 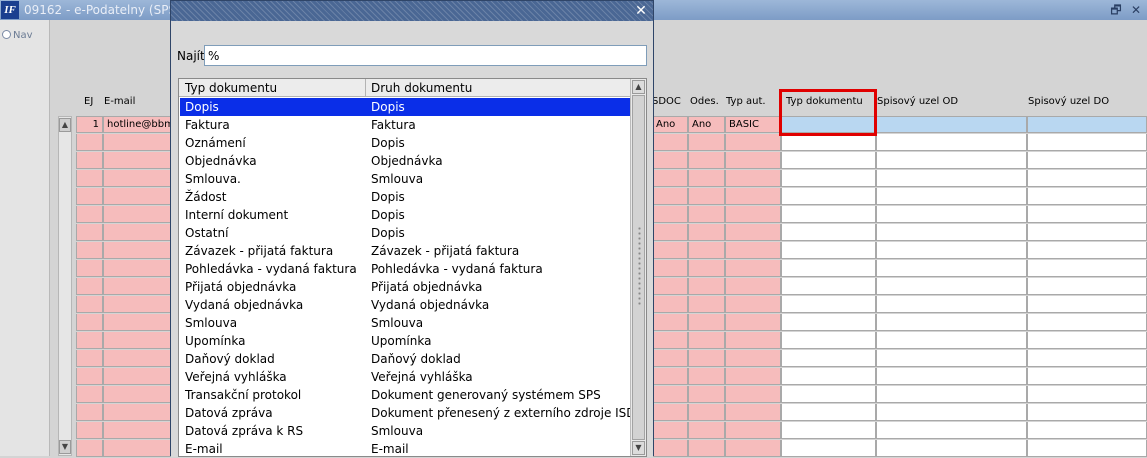 I want to click on list-item: Faktura Faktura, so click(x=405, y=125).